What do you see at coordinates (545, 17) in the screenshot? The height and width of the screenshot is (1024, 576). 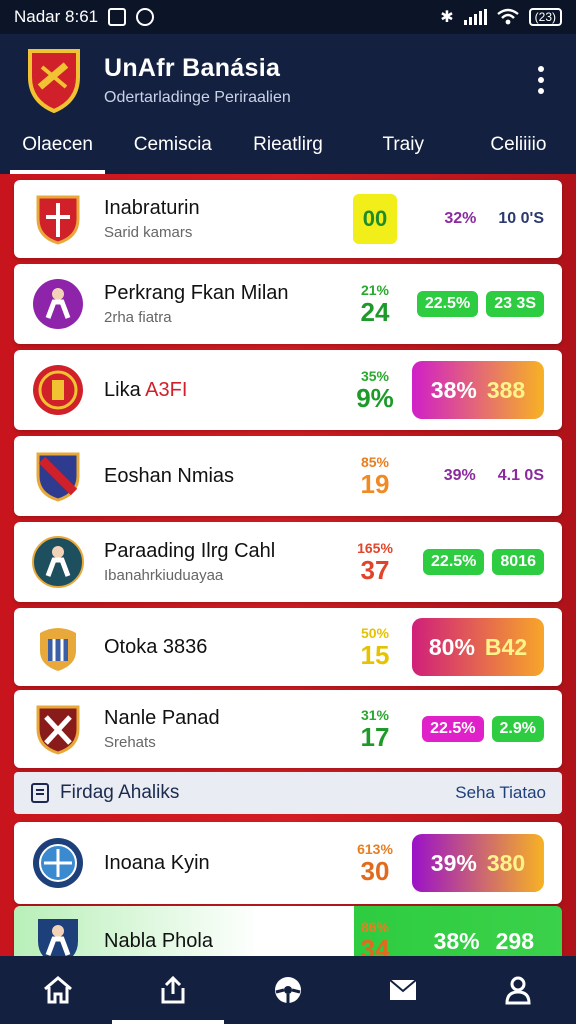 I see `battery-indicator: (23)` at bounding box center [545, 17].